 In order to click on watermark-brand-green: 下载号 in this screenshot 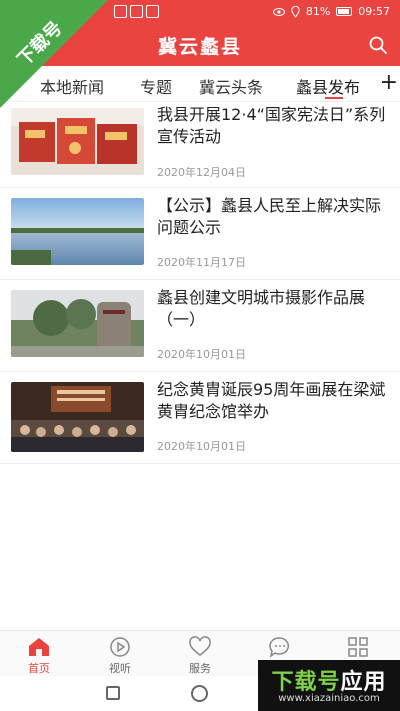, I will do `click(306, 682)`.